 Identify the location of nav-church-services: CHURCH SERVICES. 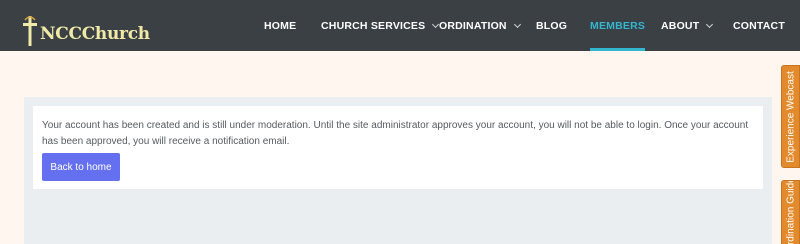
(380, 25).